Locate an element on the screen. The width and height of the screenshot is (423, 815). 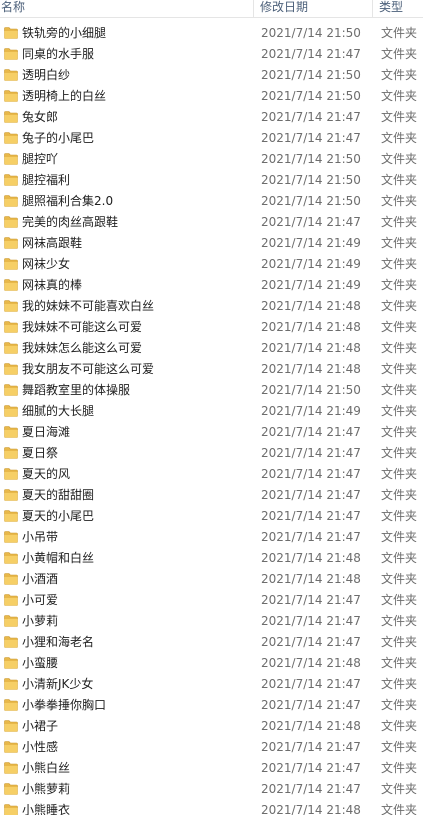
list-item: 小蛮腰 2021/7/14 21:48 文件夹 is located at coordinates (211, 662).